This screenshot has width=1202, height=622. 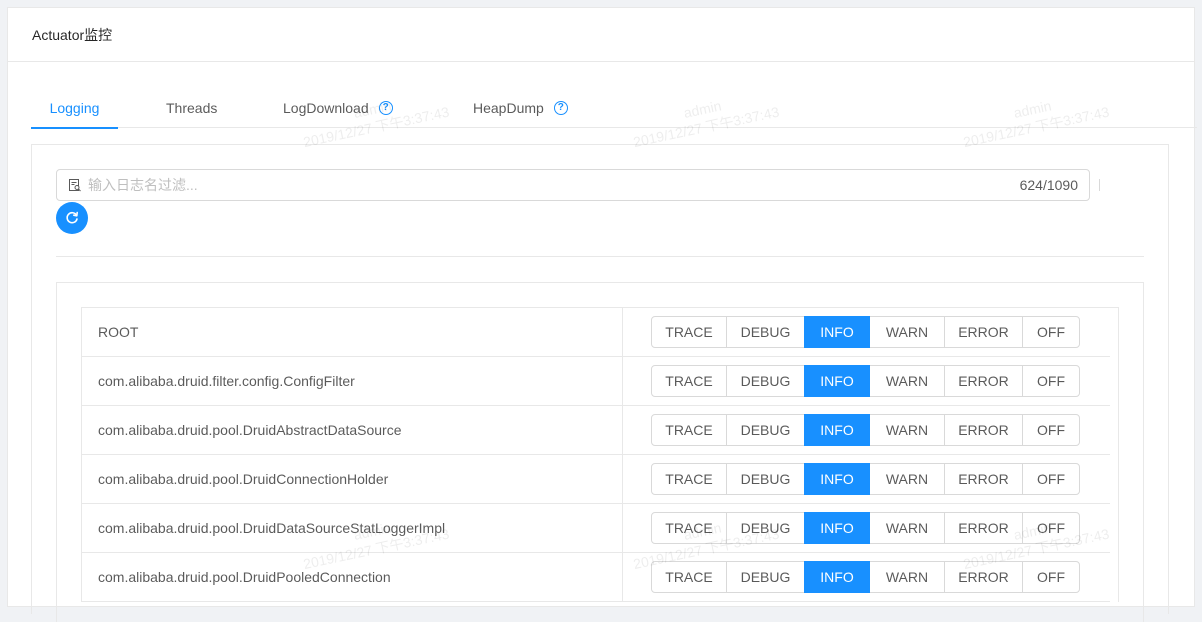 I want to click on card-header: Actuator监控, so click(x=601, y=35).